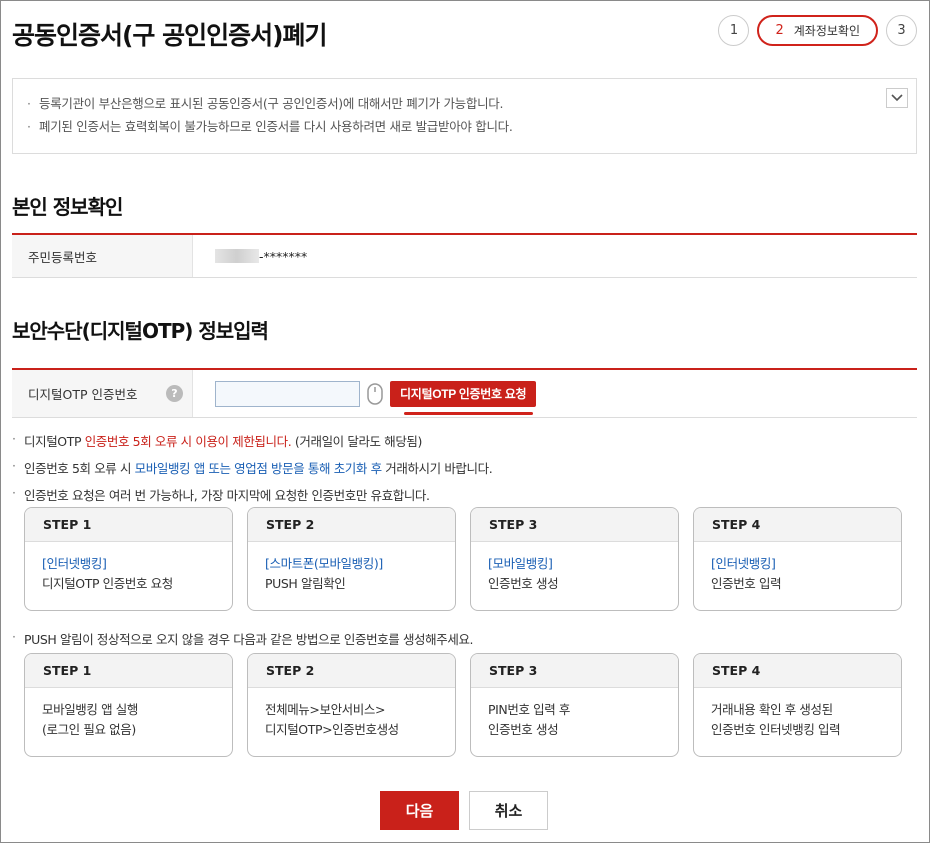 The height and width of the screenshot is (843, 930). Describe the element at coordinates (351, 720) in the screenshot. I see `step-body: 전체메뉴>보안서비스> 디지털OTP>인증번호생성` at that location.